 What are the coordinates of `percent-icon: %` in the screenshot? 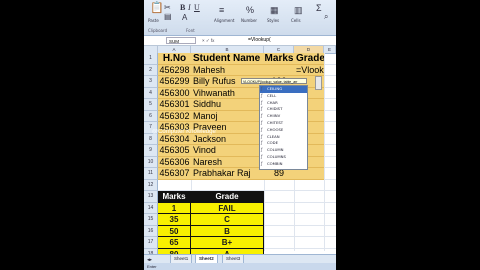 It's located at (250, 10).